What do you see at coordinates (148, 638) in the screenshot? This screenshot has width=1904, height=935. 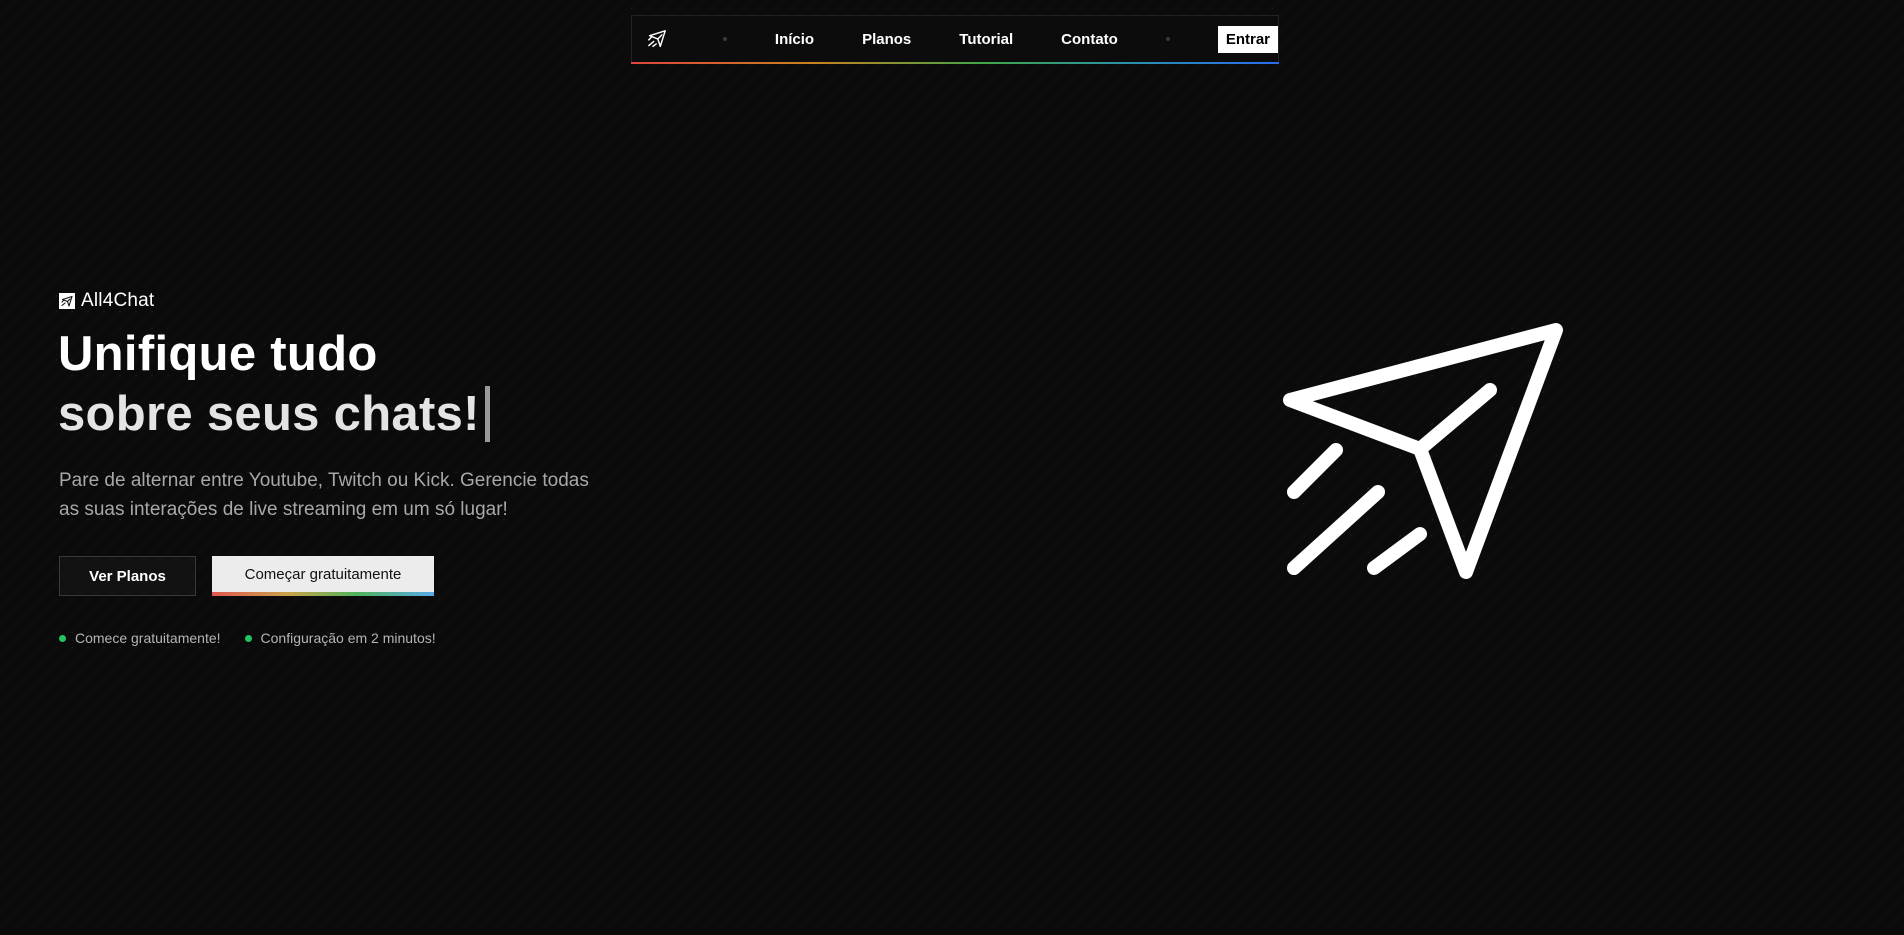 I see `feature-text: Comece gratuitamente!` at bounding box center [148, 638].